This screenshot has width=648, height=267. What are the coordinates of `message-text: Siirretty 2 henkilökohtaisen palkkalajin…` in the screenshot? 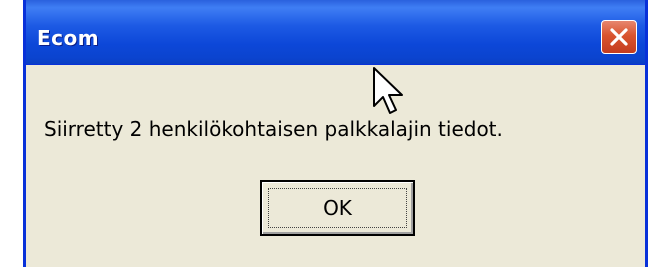 It's located at (273, 129).